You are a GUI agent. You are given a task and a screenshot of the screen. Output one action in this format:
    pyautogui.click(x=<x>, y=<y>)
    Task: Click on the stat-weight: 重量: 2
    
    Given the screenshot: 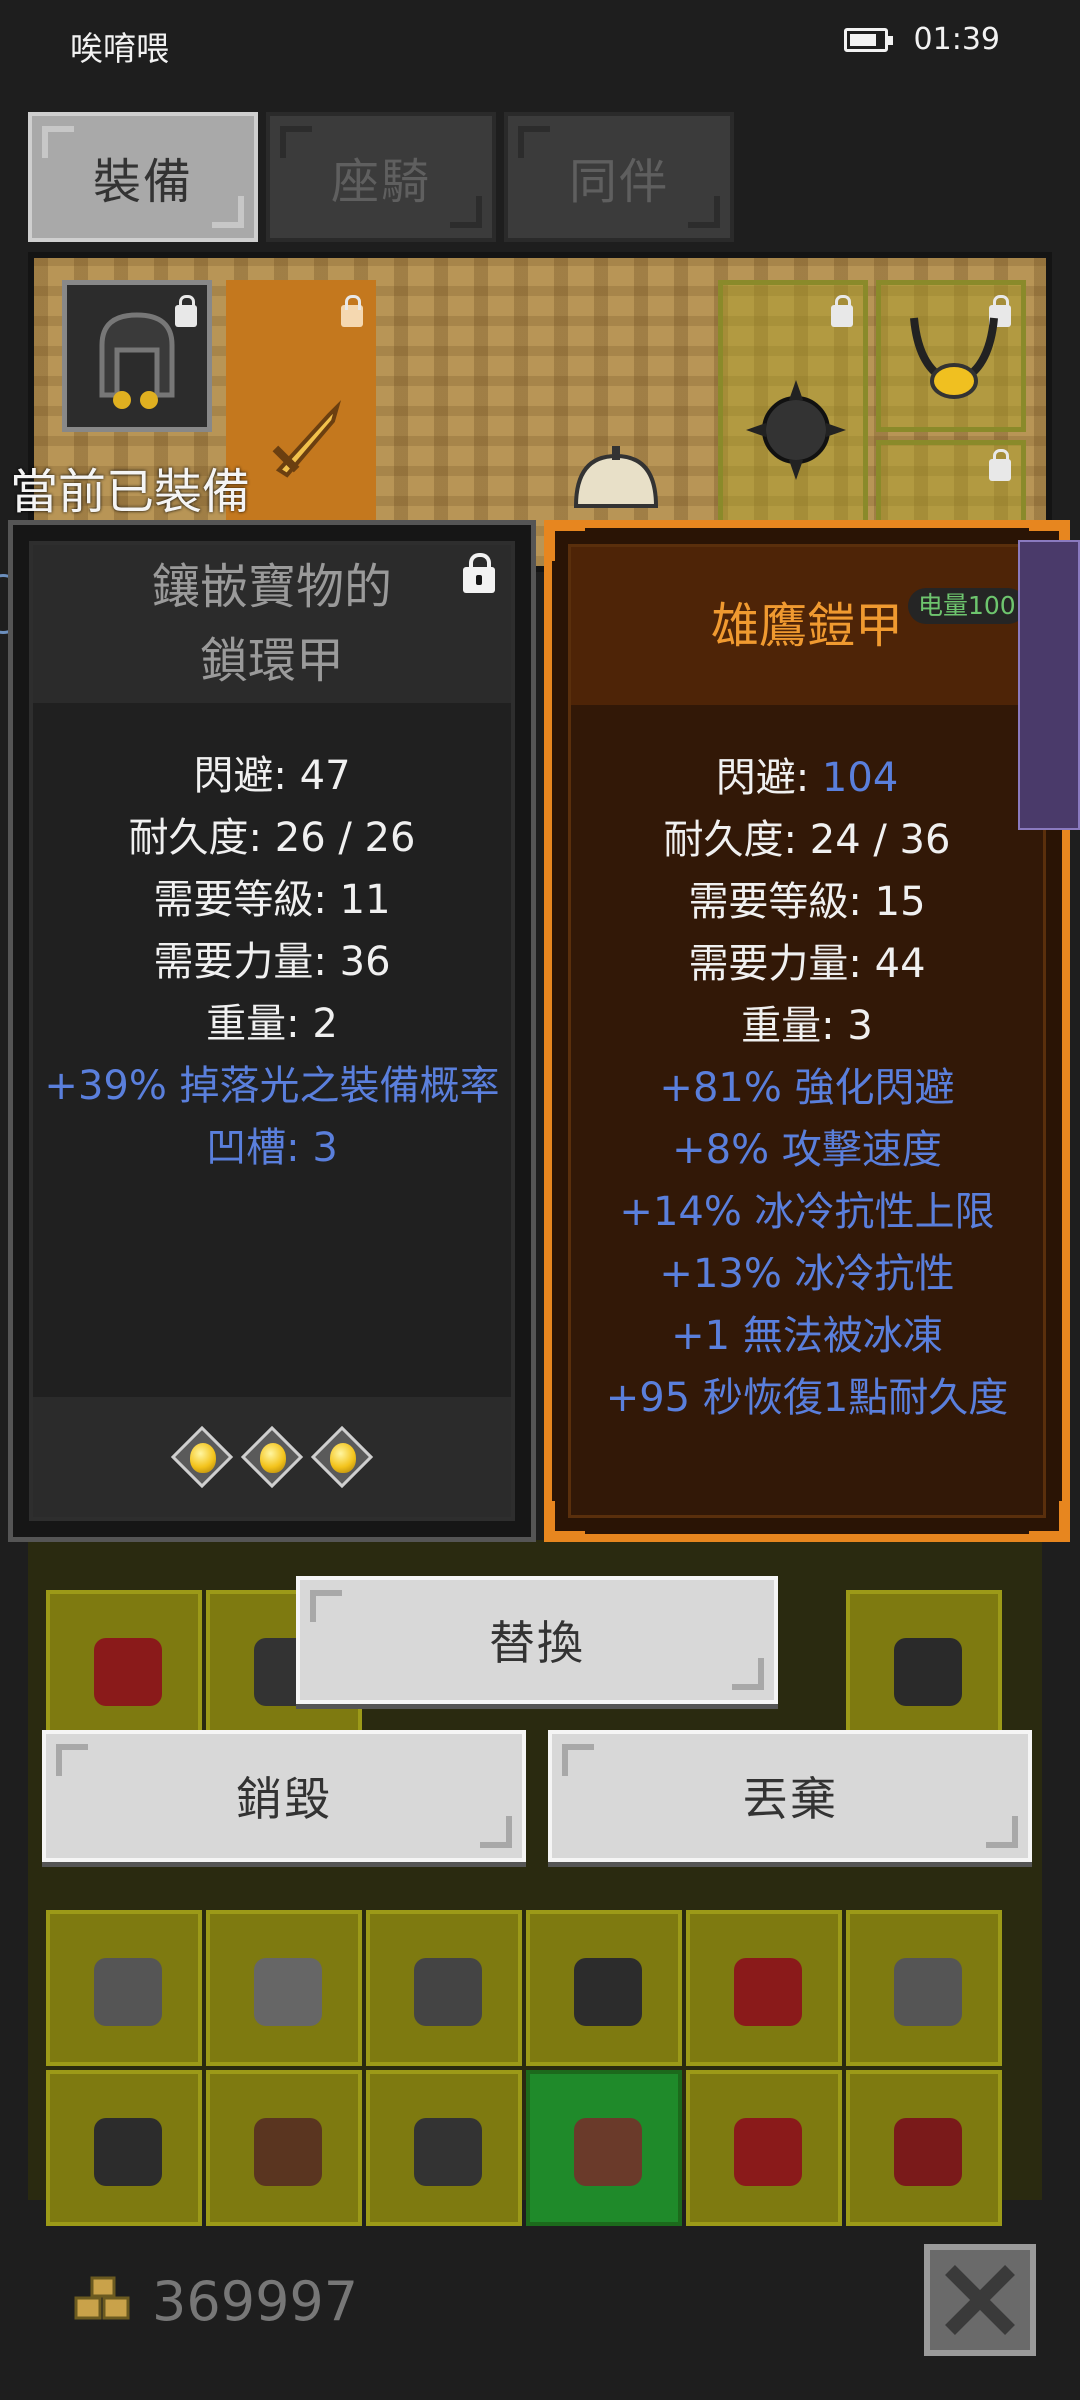 What is the action you would take?
    pyautogui.click(x=272, y=1024)
    